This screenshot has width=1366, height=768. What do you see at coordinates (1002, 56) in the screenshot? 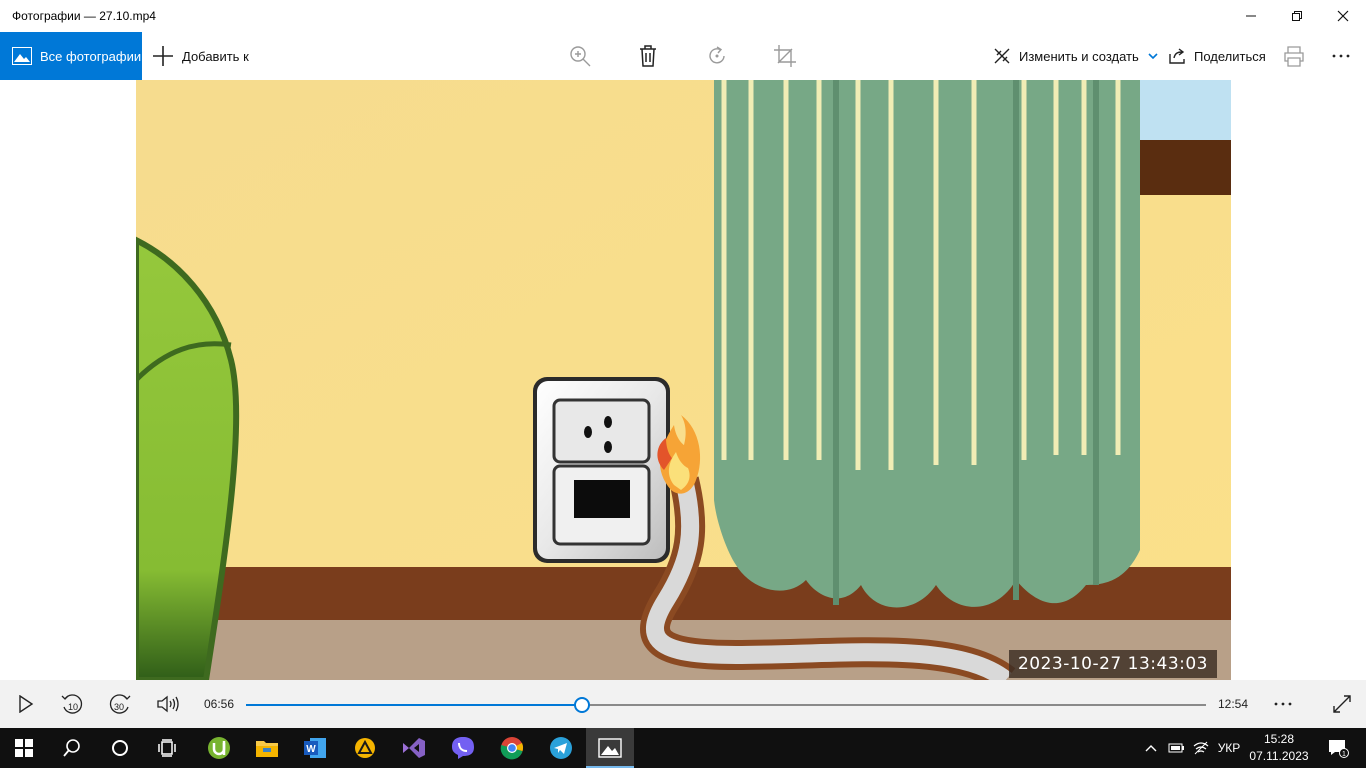
I see `edit-create-icon` at bounding box center [1002, 56].